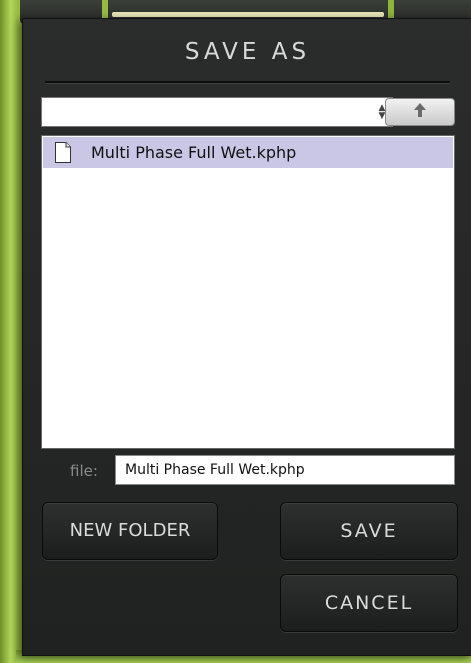 This screenshot has width=471, height=663. I want to click on parent-folder-button, so click(420, 112).